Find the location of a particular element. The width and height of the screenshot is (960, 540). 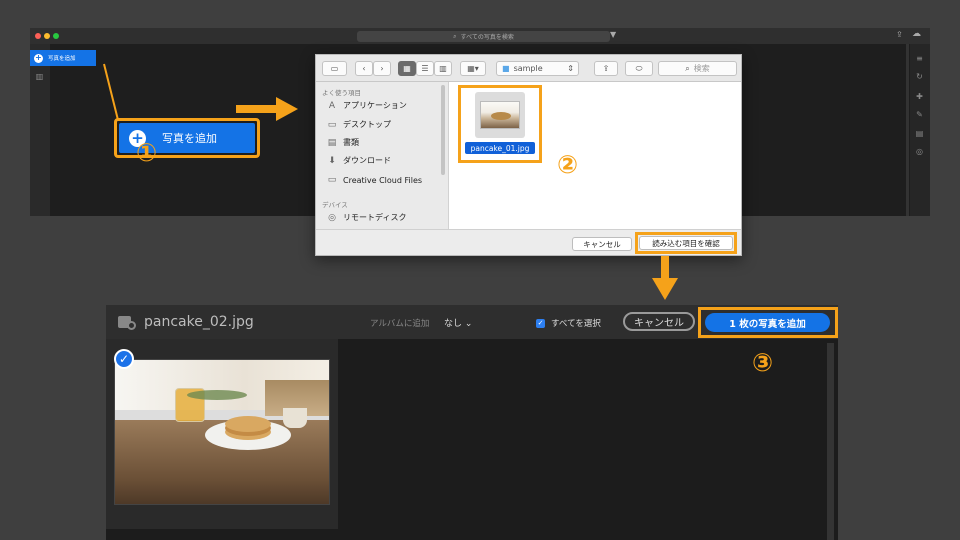

photo-grid-cell: ✓ is located at coordinates (222, 434).